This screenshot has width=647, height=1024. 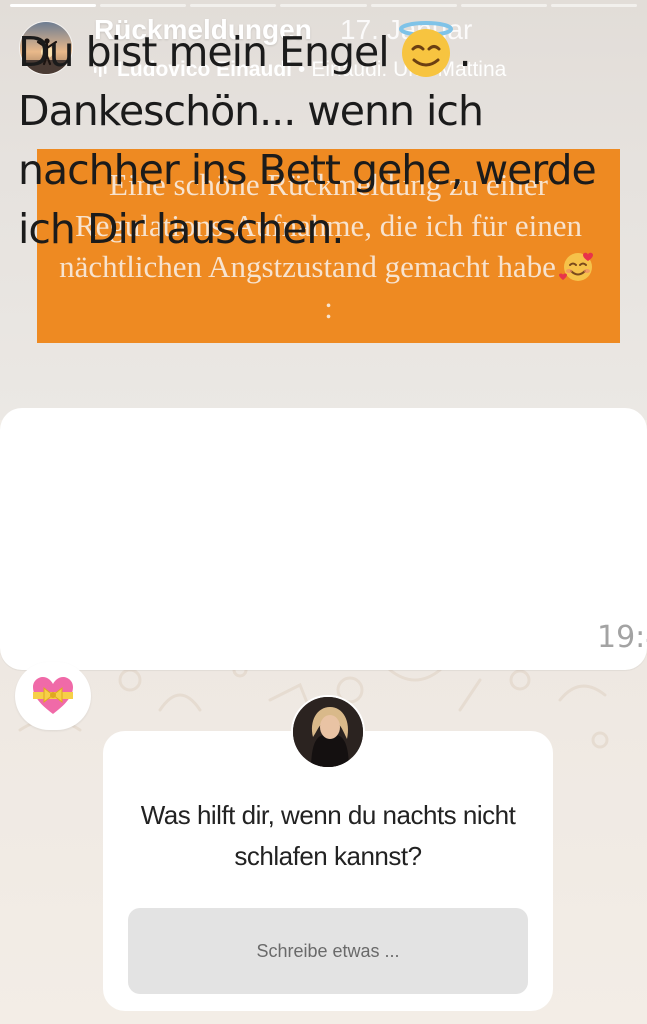 I want to click on message-line1-end: ., so click(x=465, y=52).